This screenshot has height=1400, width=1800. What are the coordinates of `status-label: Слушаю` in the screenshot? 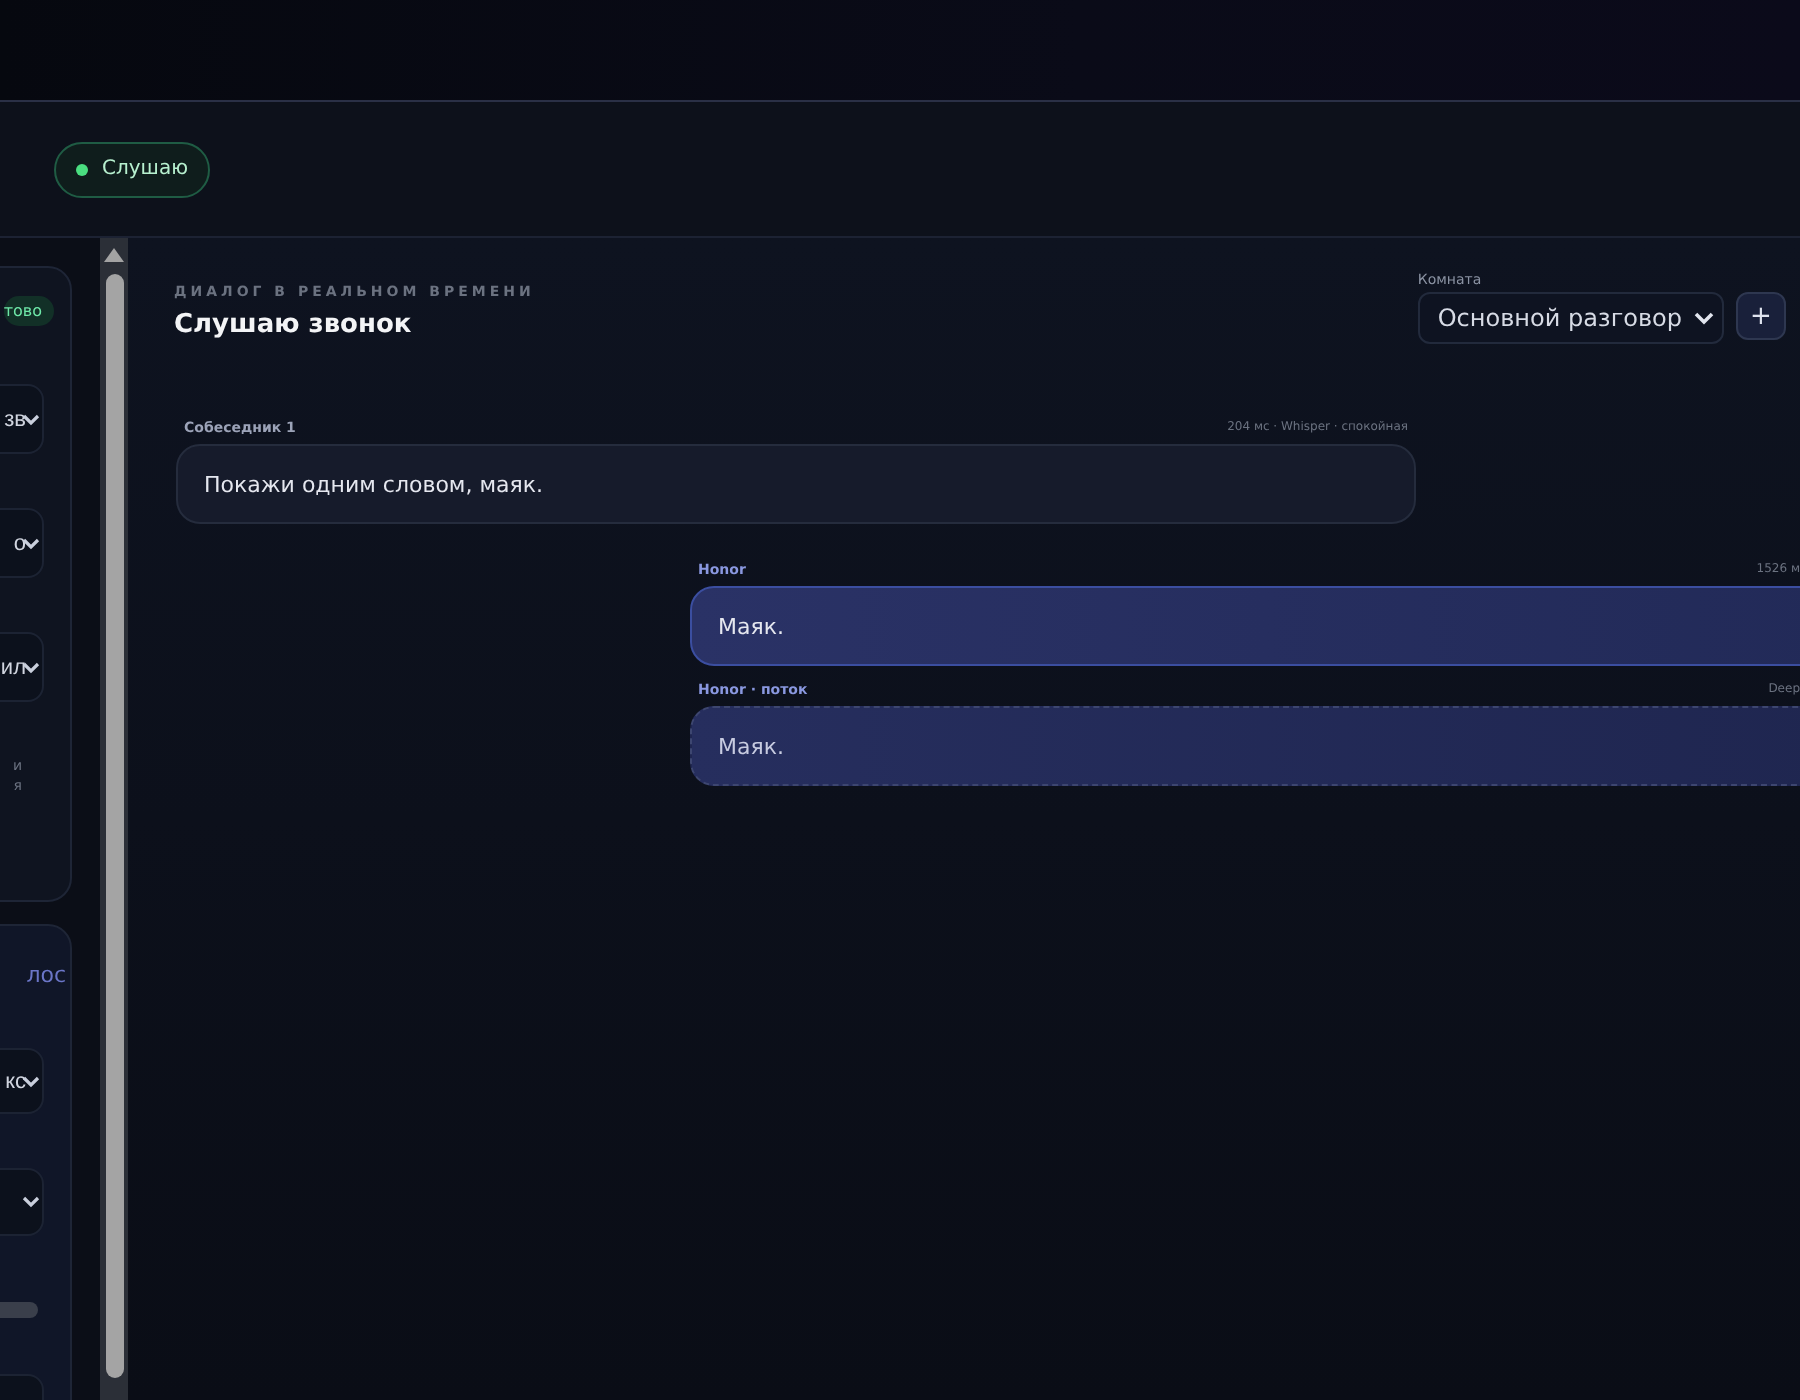 It's located at (145, 169).